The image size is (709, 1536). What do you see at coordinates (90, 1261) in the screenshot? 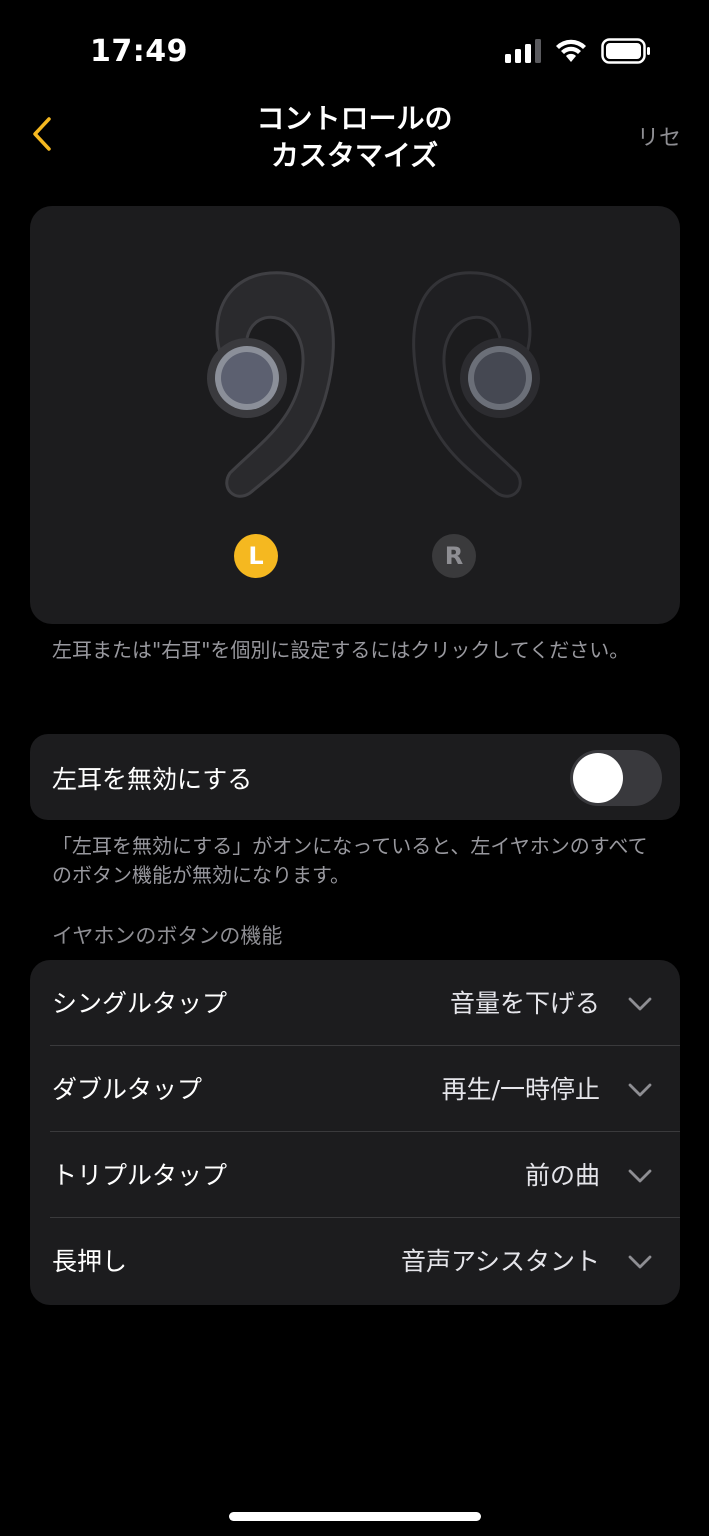
I see `function-label: 長押し` at bounding box center [90, 1261].